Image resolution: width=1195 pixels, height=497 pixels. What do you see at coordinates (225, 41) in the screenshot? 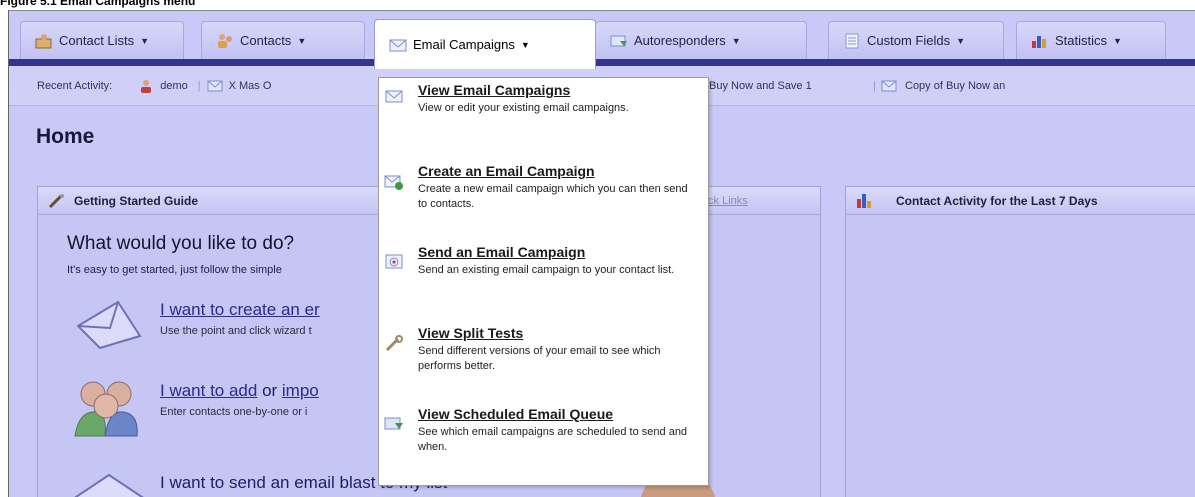
I see `contacts-icon` at bounding box center [225, 41].